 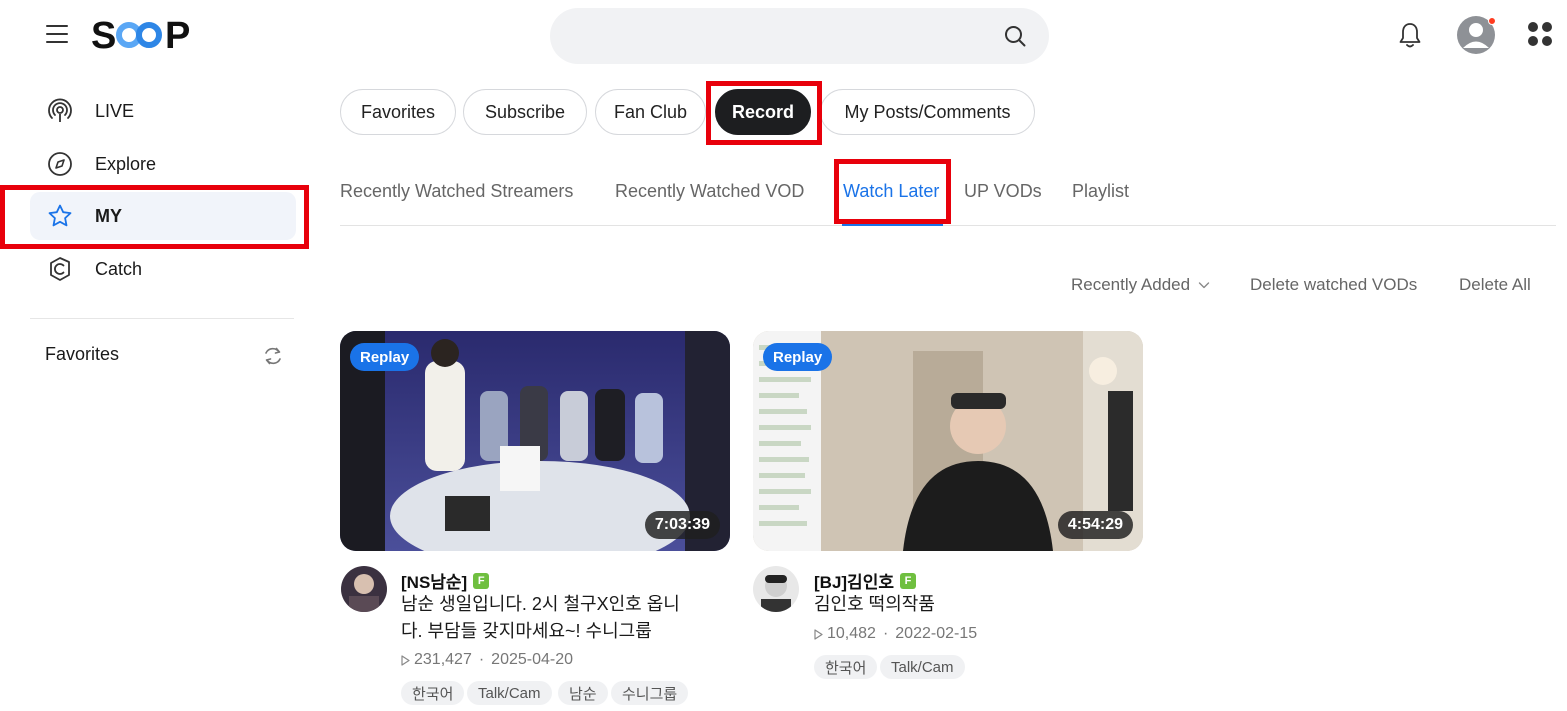 I want to click on delete-watched-vods-button: Delete watched VODs, so click(x=1333, y=285).